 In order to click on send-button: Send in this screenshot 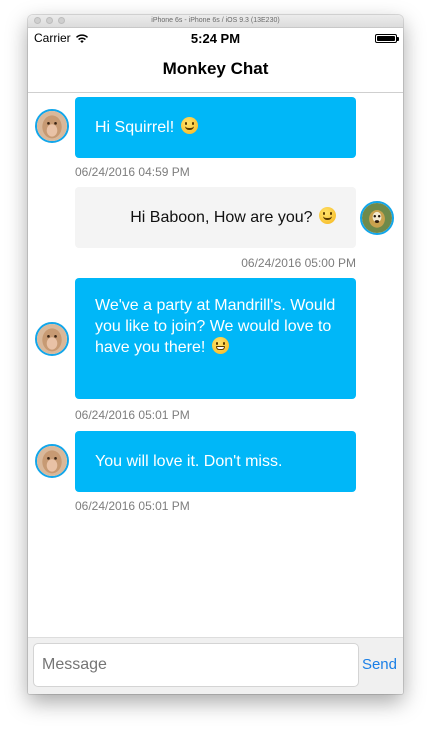, I will do `click(379, 664)`.